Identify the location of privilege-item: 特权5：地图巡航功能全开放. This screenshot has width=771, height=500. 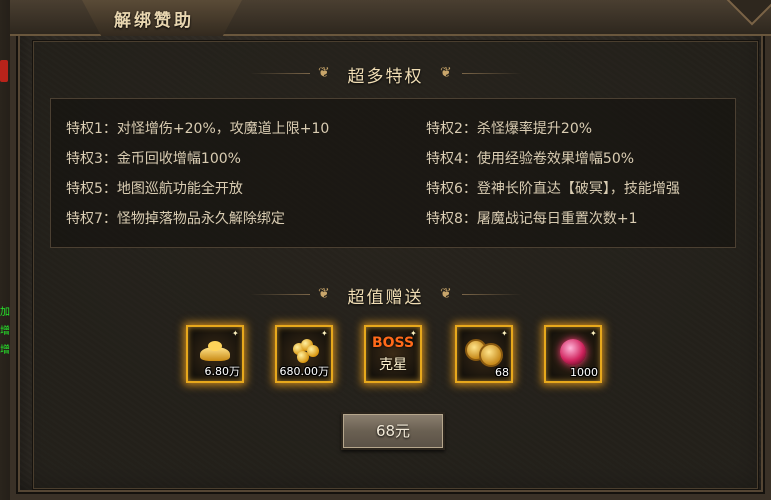
(154, 189).